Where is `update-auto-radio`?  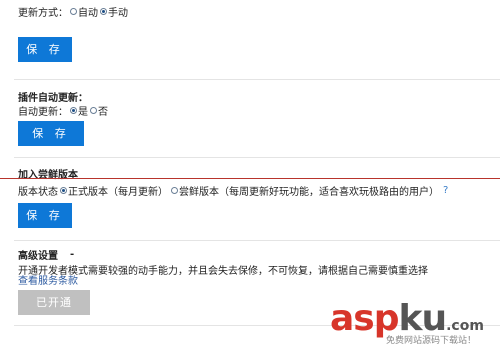
update-auto-radio is located at coordinates (73, 11).